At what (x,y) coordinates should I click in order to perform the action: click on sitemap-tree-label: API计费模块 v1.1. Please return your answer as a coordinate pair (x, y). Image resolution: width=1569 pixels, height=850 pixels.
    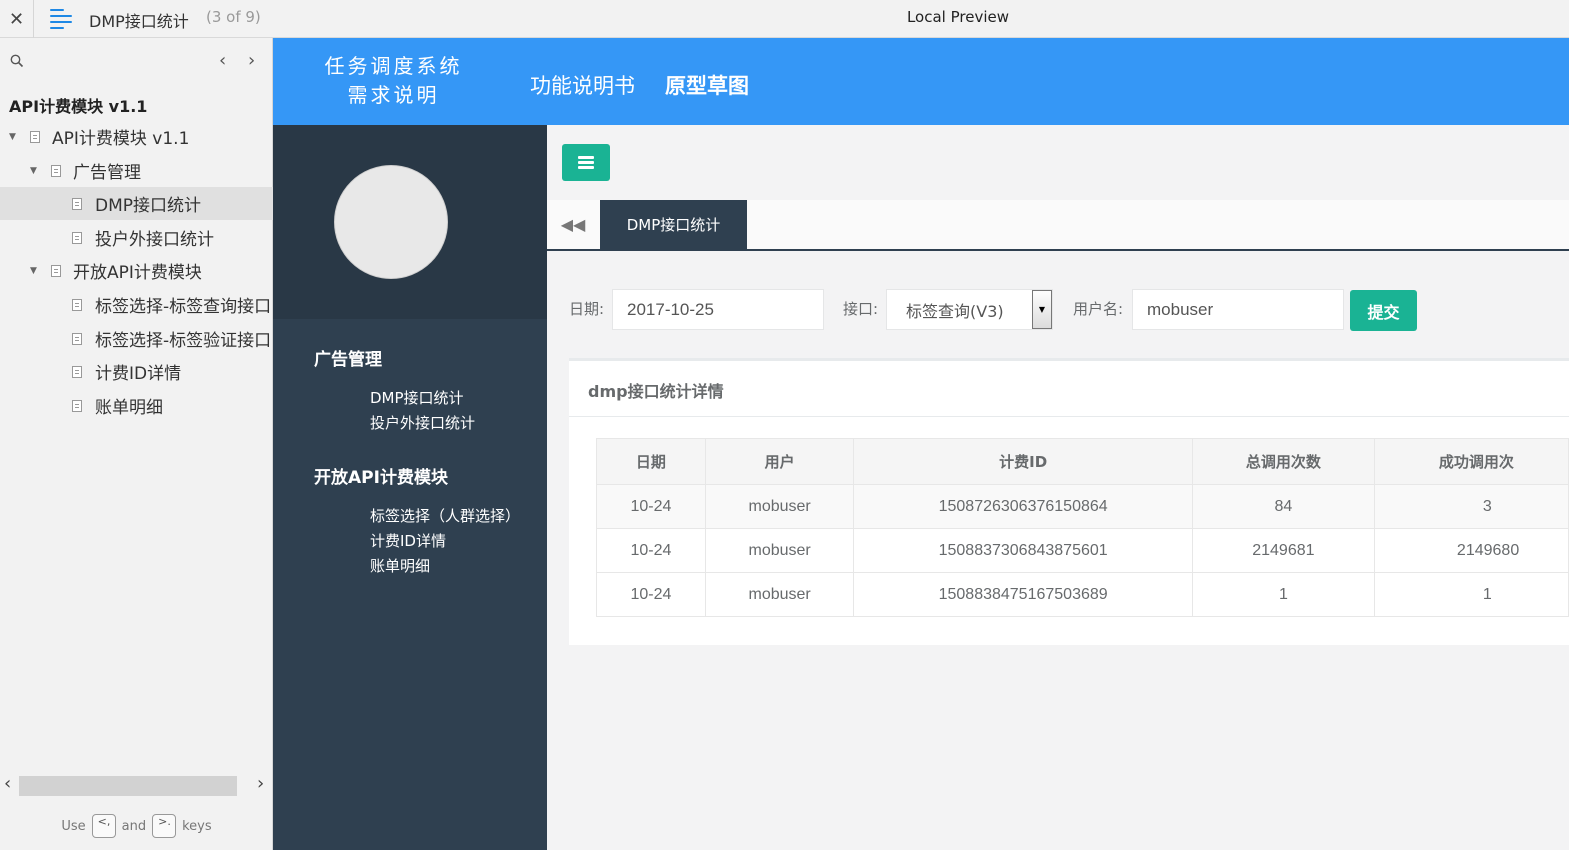
    Looking at the image, I should click on (121, 139).